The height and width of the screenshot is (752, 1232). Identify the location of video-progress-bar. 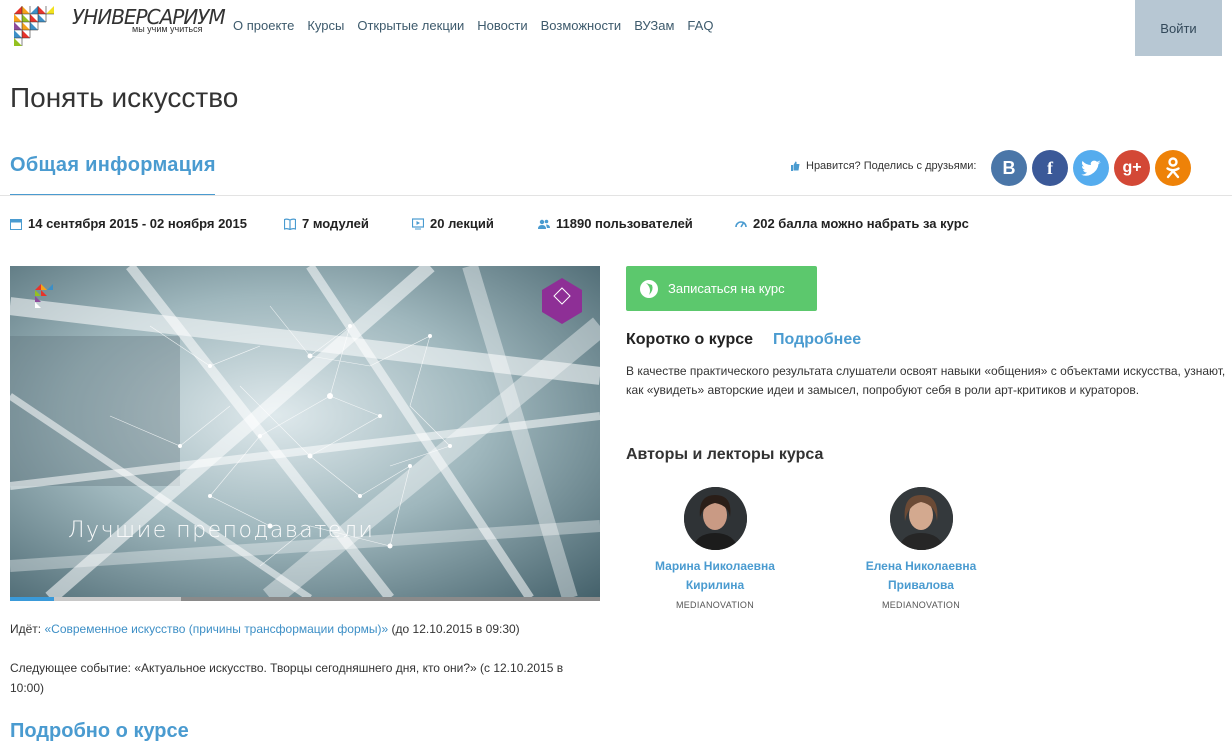
(305, 599).